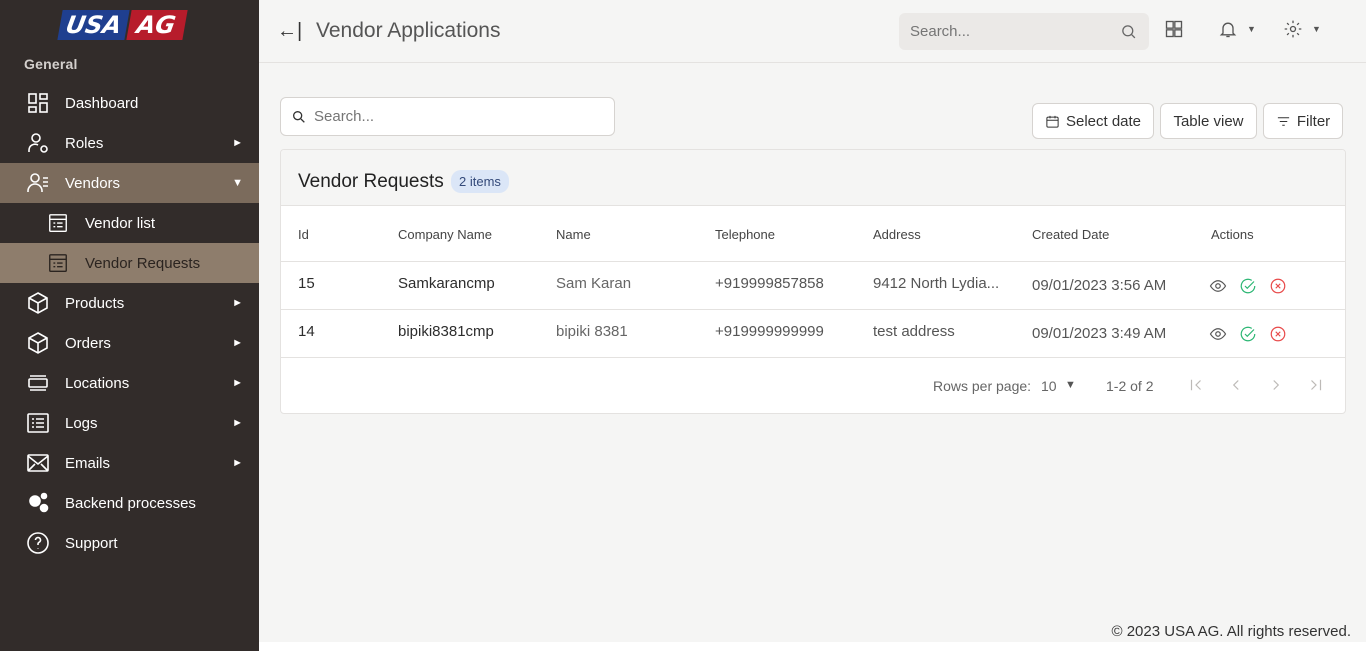 The image size is (1366, 651). I want to click on column-header: Address, so click(897, 234).